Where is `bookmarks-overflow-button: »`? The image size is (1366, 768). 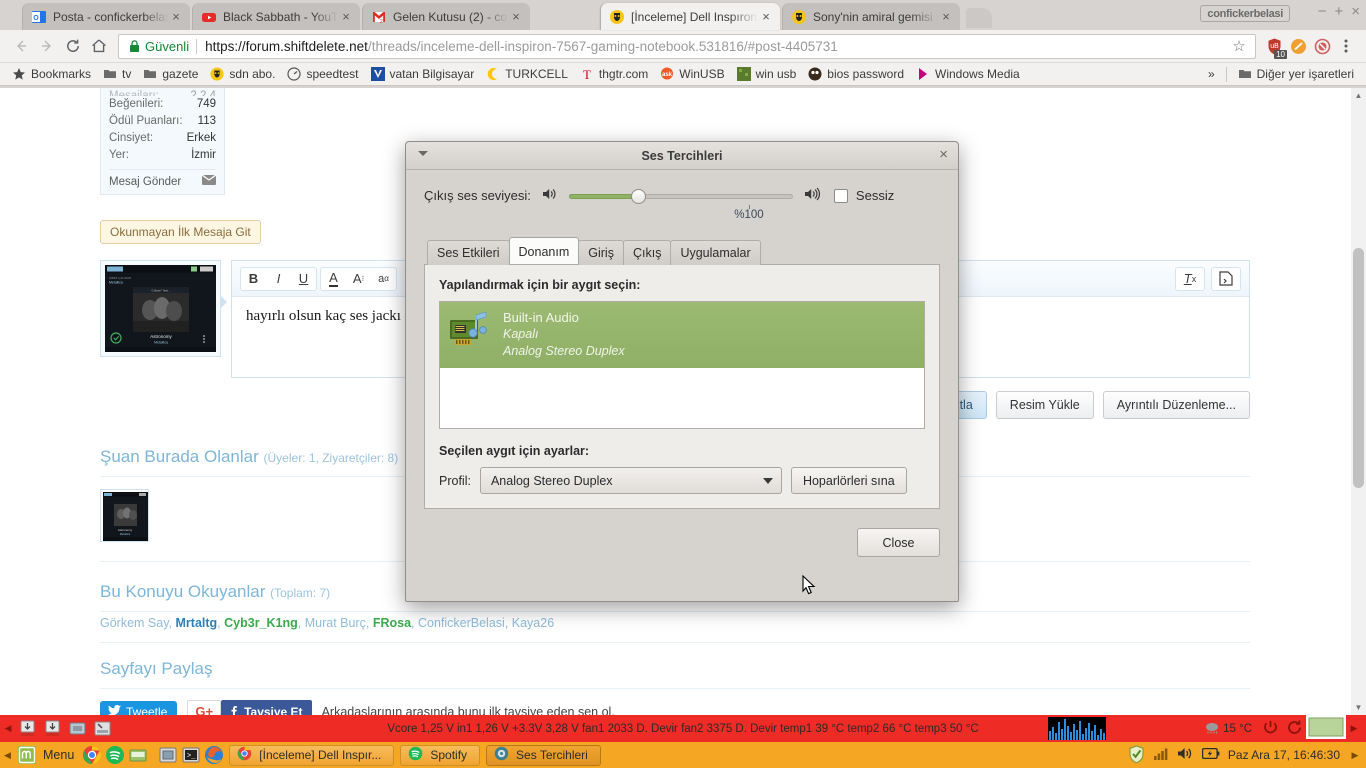
bookmarks-overflow-button: » is located at coordinates (1211, 74).